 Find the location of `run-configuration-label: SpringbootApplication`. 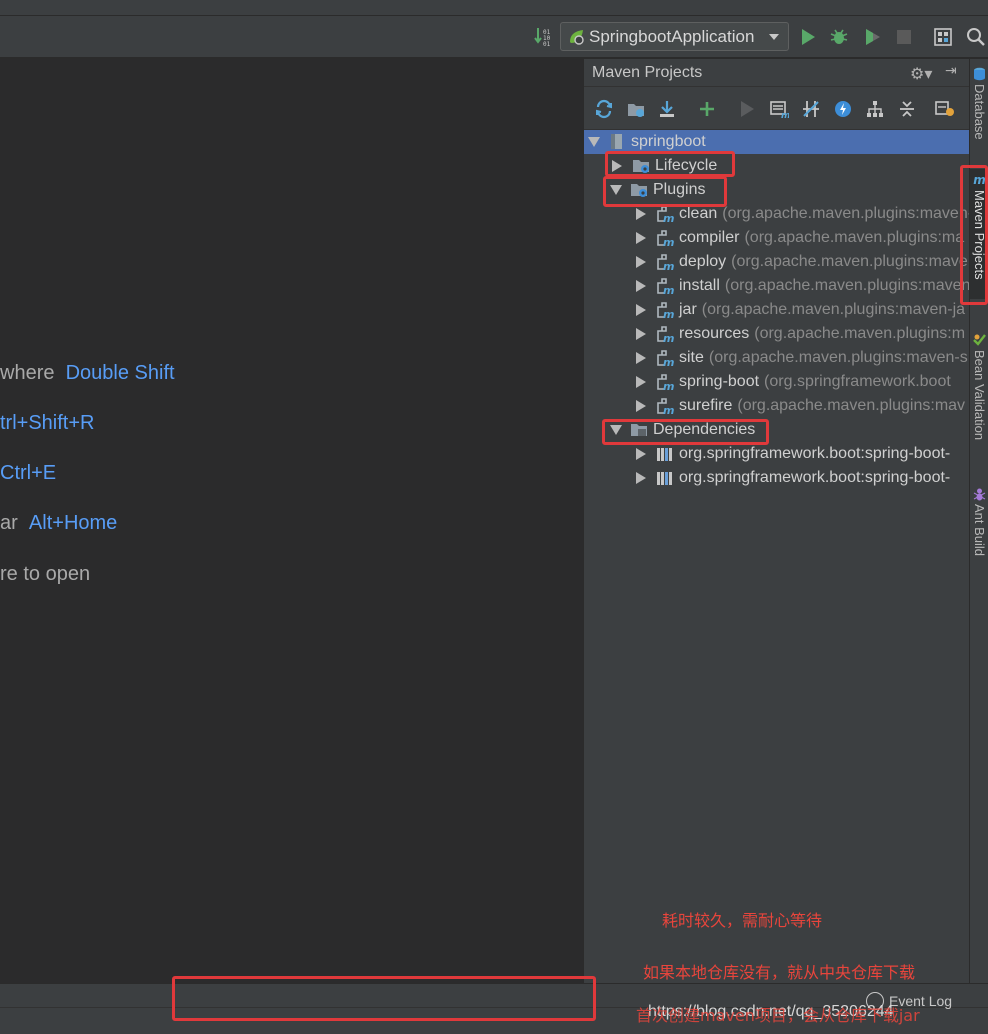

run-configuration-label: SpringbootApplication is located at coordinates (672, 36).